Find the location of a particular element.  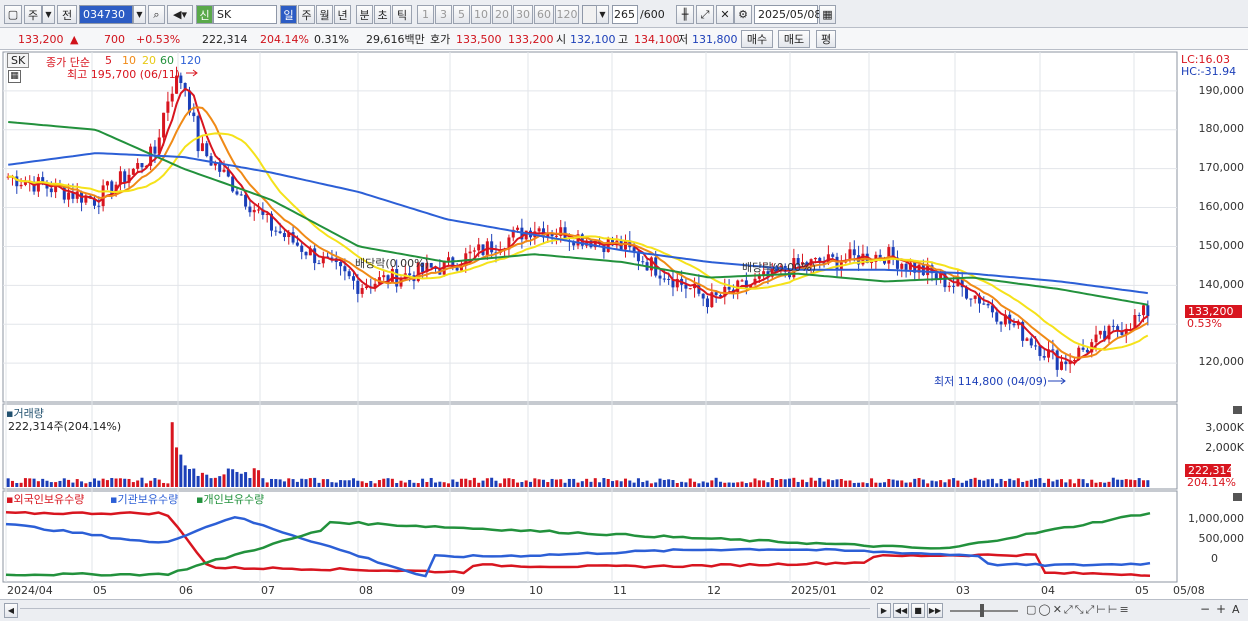

speaker-icon: ◀▾ is located at coordinates (180, 14).